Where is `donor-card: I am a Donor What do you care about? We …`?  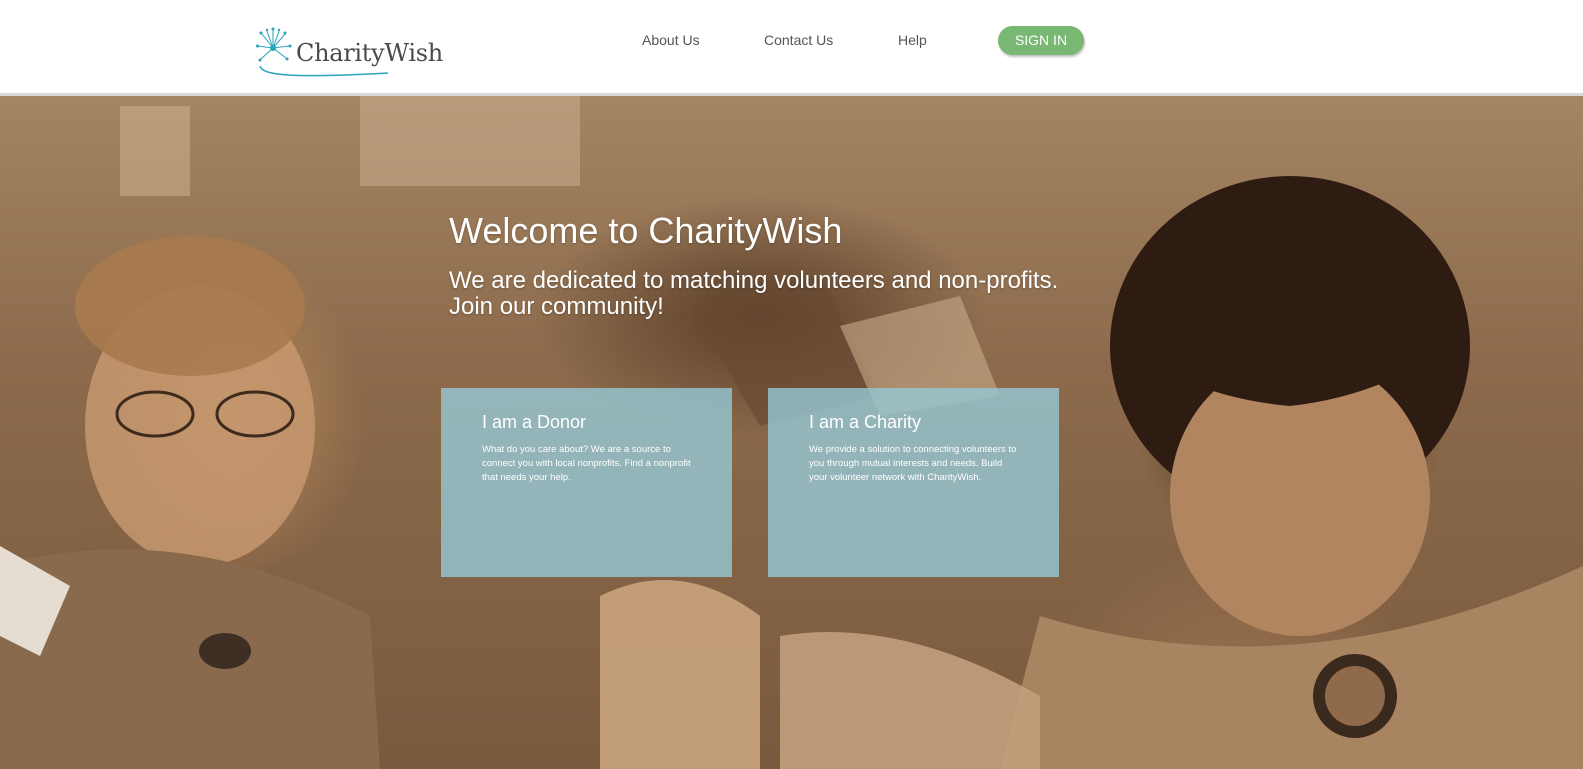 donor-card: I am a Donor What do you care about? We … is located at coordinates (586, 482).